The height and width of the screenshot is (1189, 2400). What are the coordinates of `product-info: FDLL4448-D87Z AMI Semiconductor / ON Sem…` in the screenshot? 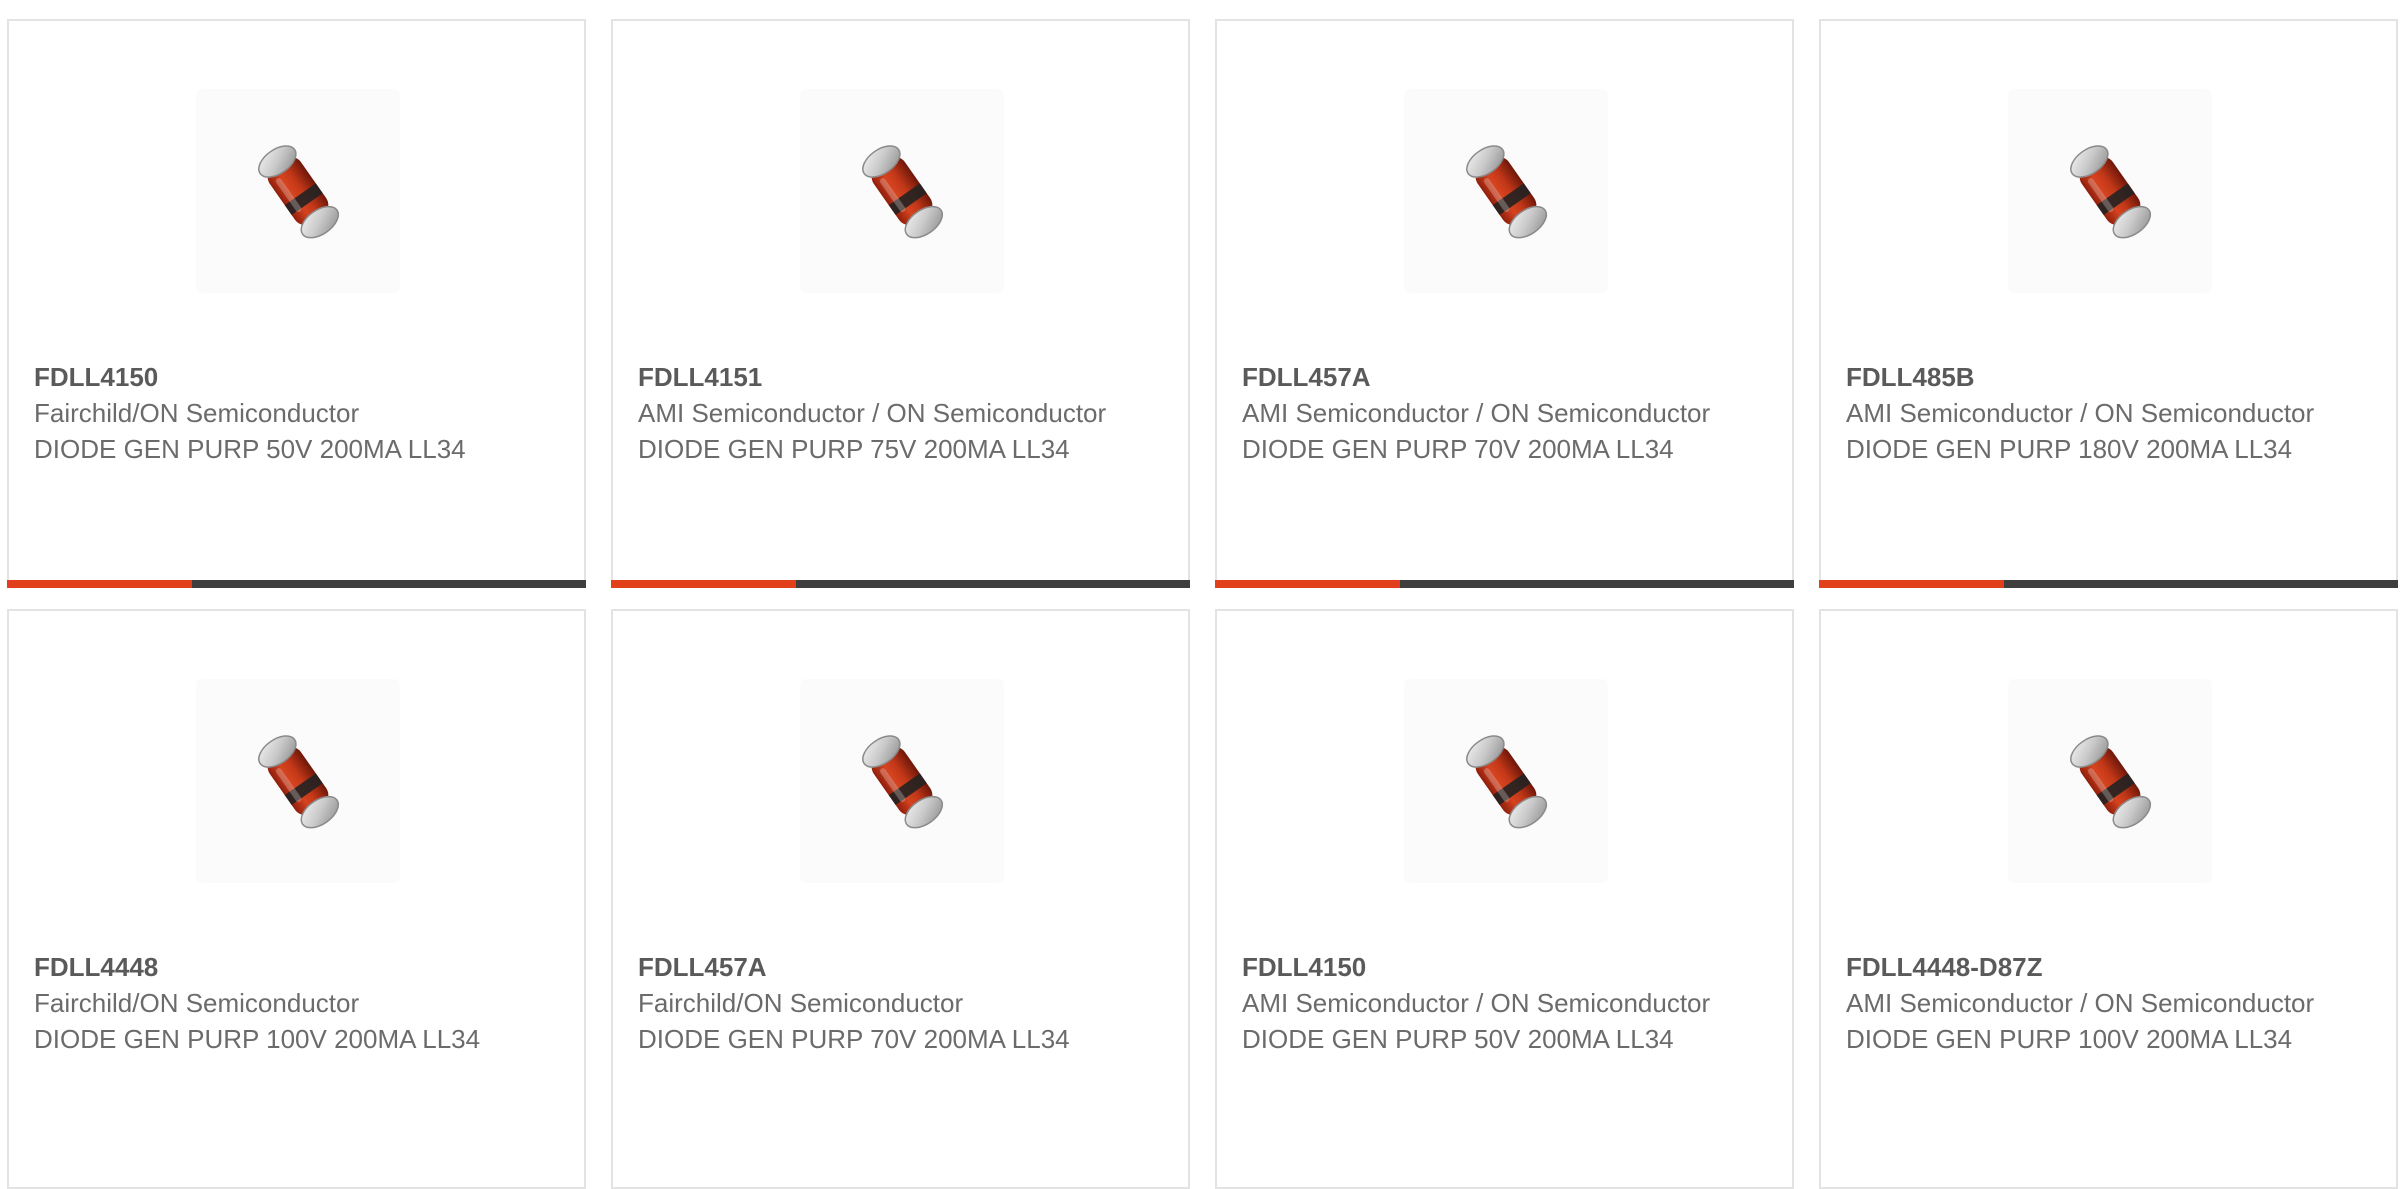 It's located at (2096, 1003).